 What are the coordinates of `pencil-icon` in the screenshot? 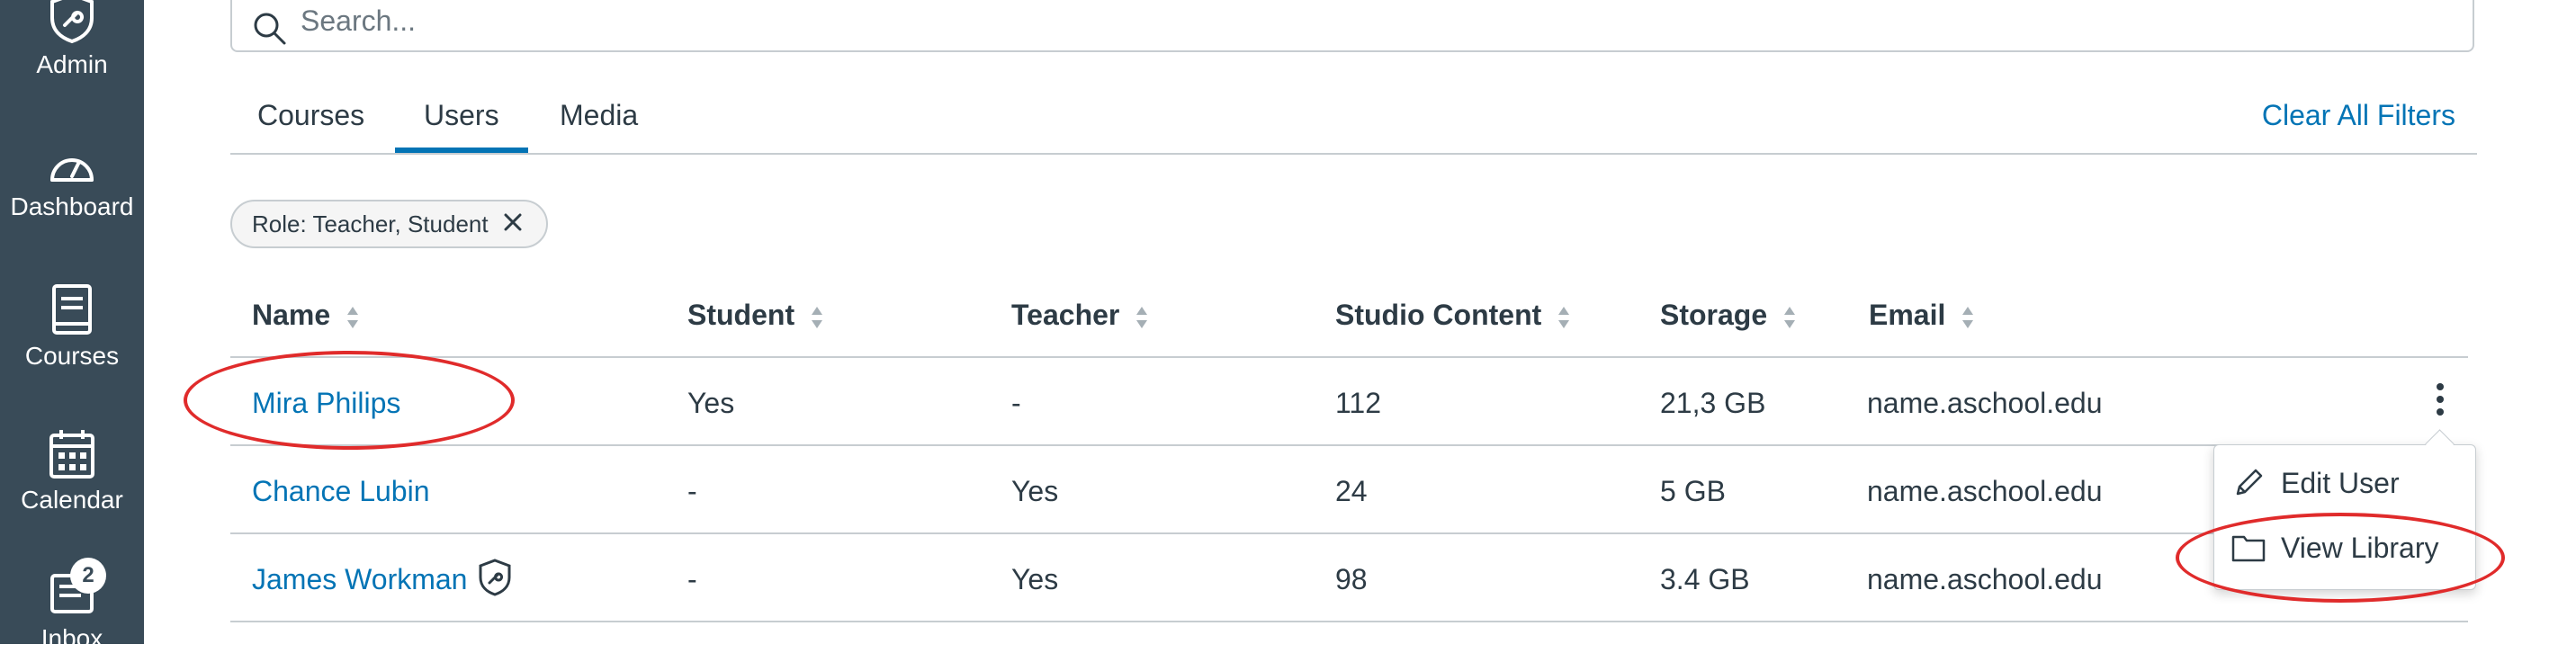 It's located at (2250, 482).